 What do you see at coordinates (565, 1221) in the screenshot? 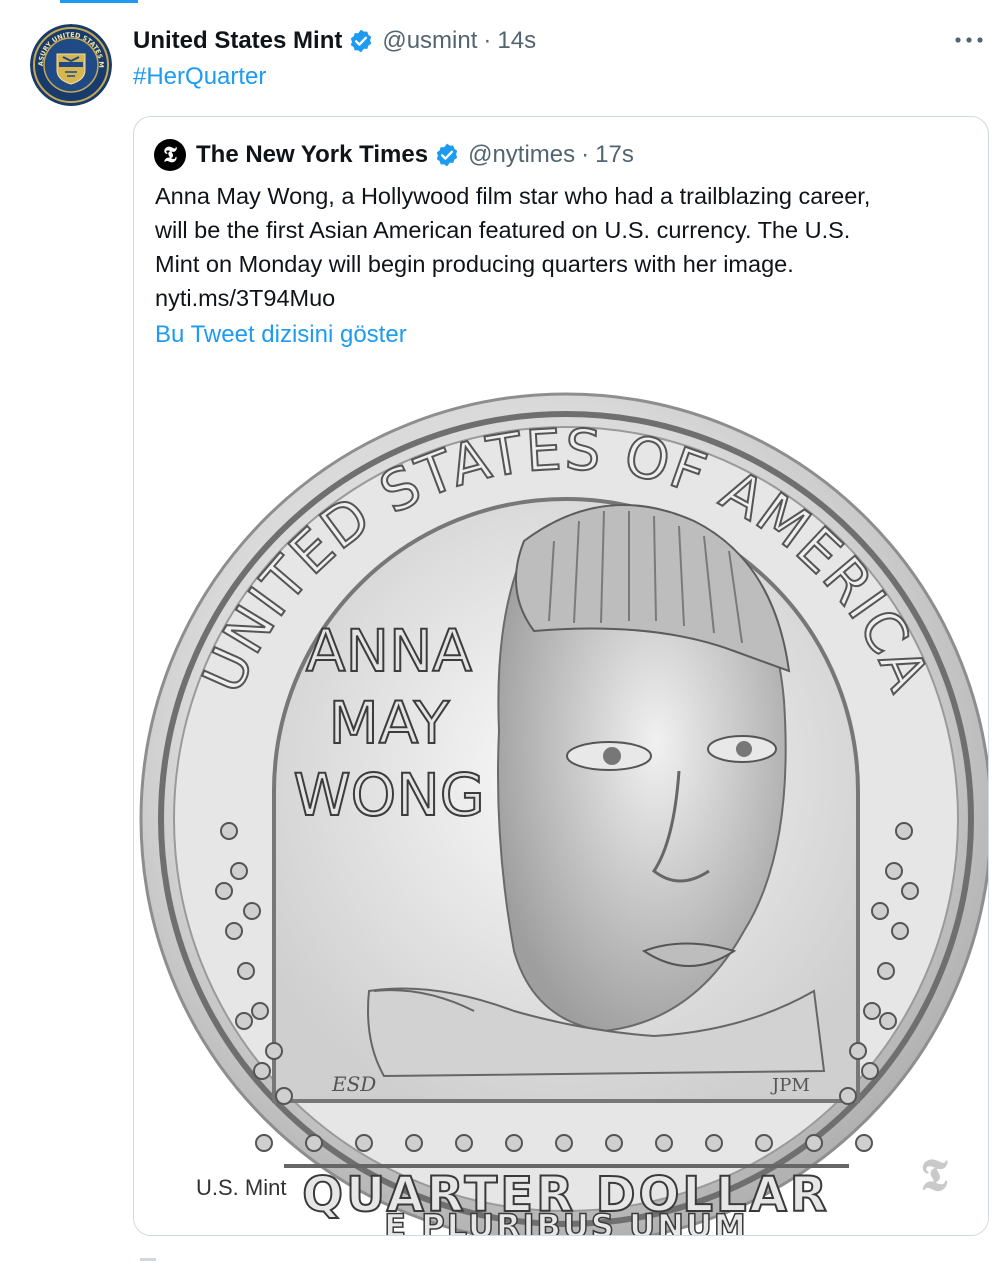
I see `coin-motto: E PLURIBUS UNUM` at bounding box center [565, 1221].